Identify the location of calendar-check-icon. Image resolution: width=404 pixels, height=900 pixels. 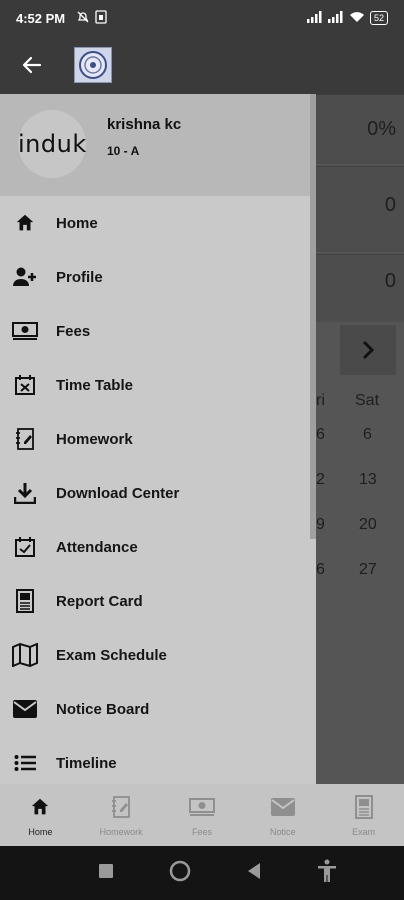
(25, 547).